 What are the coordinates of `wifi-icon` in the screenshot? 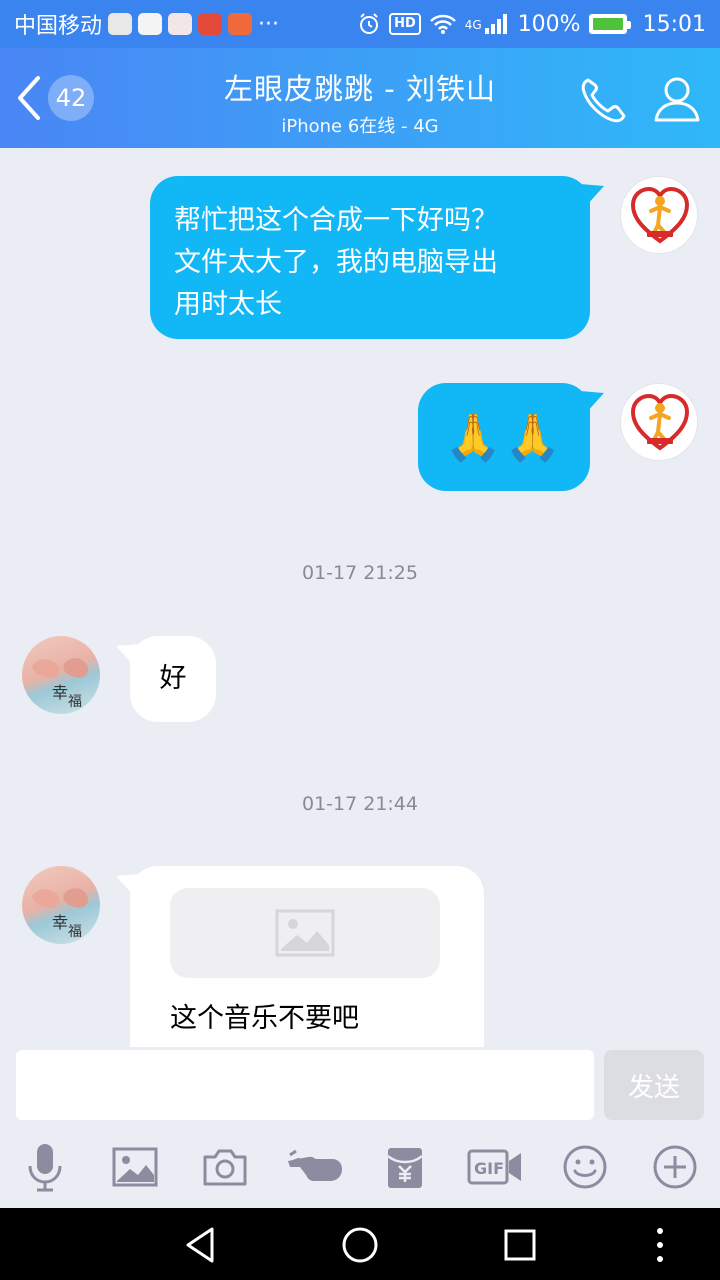 It's located at (442, 24).